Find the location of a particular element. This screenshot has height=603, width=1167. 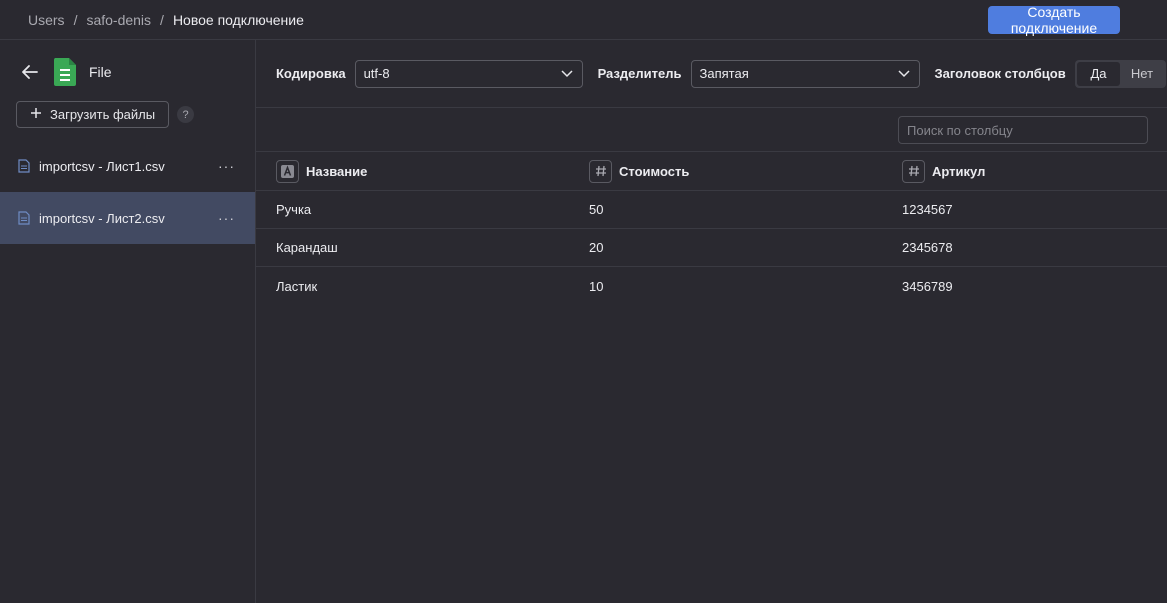

create-connection-button: Создать подключение is located at coordinates (1054, 20).